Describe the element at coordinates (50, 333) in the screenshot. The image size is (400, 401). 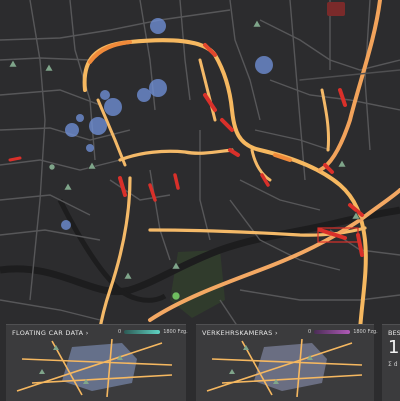
I see `floating-car-data-title: FLOATING CAR DATA ›` at that location.